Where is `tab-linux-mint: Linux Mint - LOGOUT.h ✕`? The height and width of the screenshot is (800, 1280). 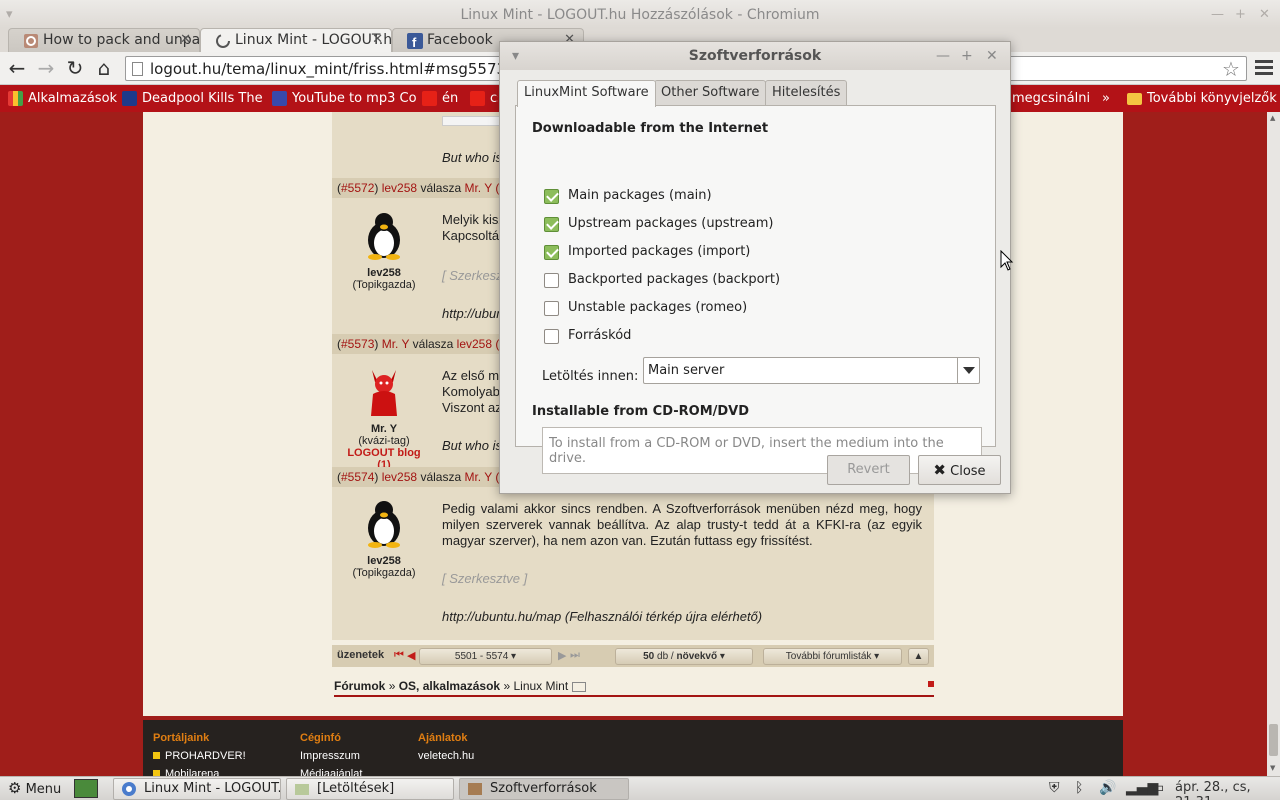 tab-linux-mint: Linux Mint - LOGOUT.h ✕ is located at coordinates (296, 40).